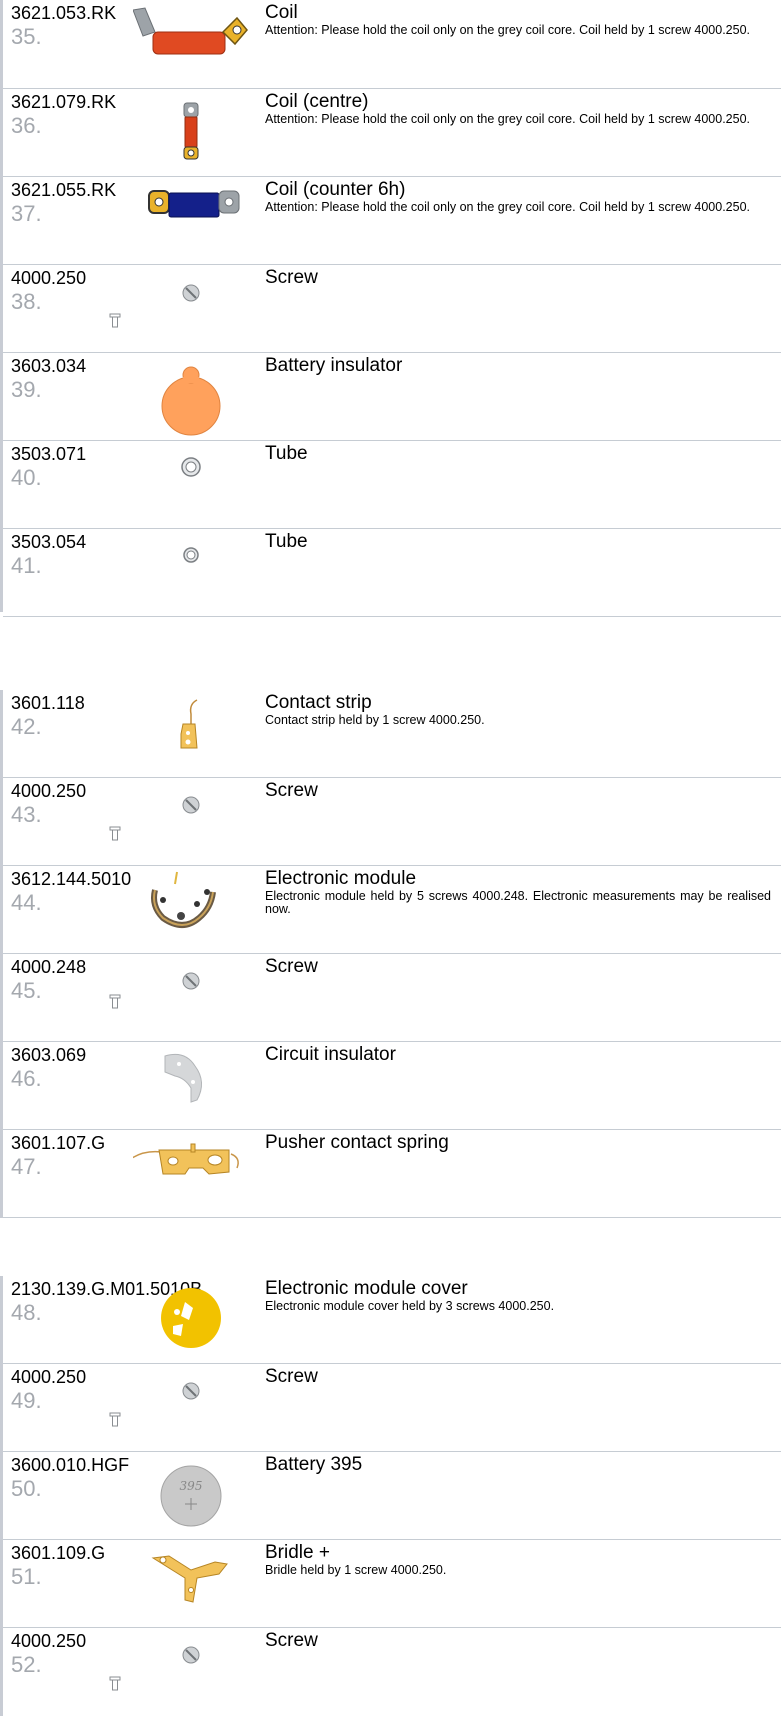  Describe the element at coordinates (392, 397) in the screenshot. I see `part-row: 3603.034 39. Battery insulator` at that location.